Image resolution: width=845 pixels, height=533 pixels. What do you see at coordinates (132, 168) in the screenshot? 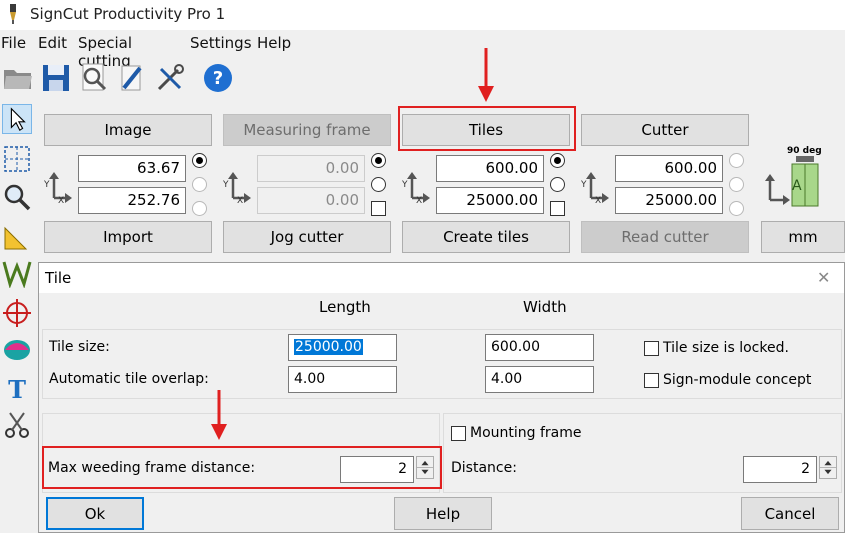
I see `image-x-field: 63.67` at bounding box center [132, 168].